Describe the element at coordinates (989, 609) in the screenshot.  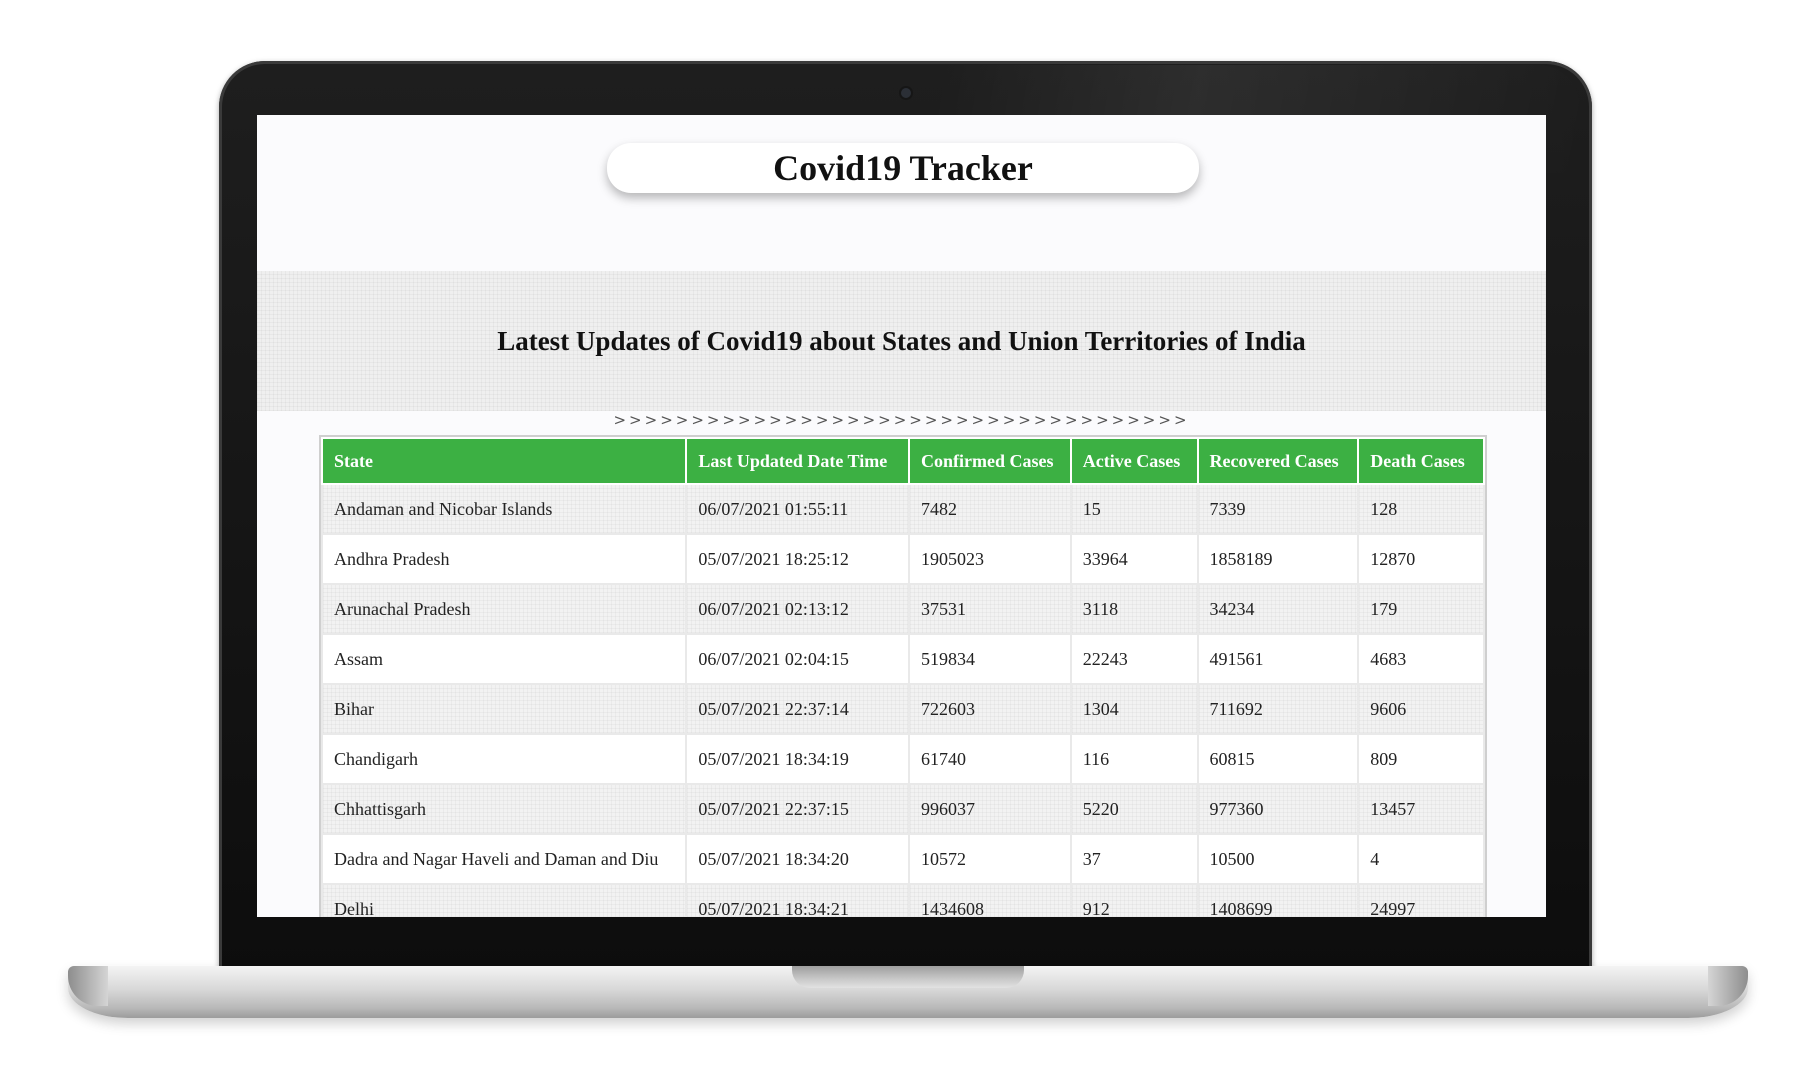
I see `cell-confirmed: 37531` at that location.